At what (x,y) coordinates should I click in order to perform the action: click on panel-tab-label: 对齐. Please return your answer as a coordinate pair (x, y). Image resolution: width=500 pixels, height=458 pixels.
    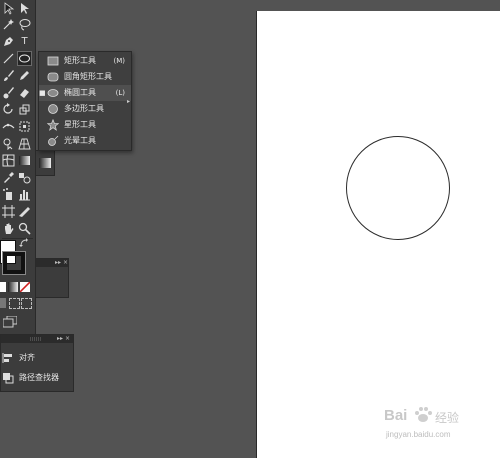
    Looking at the image, I should click on (27, 357).